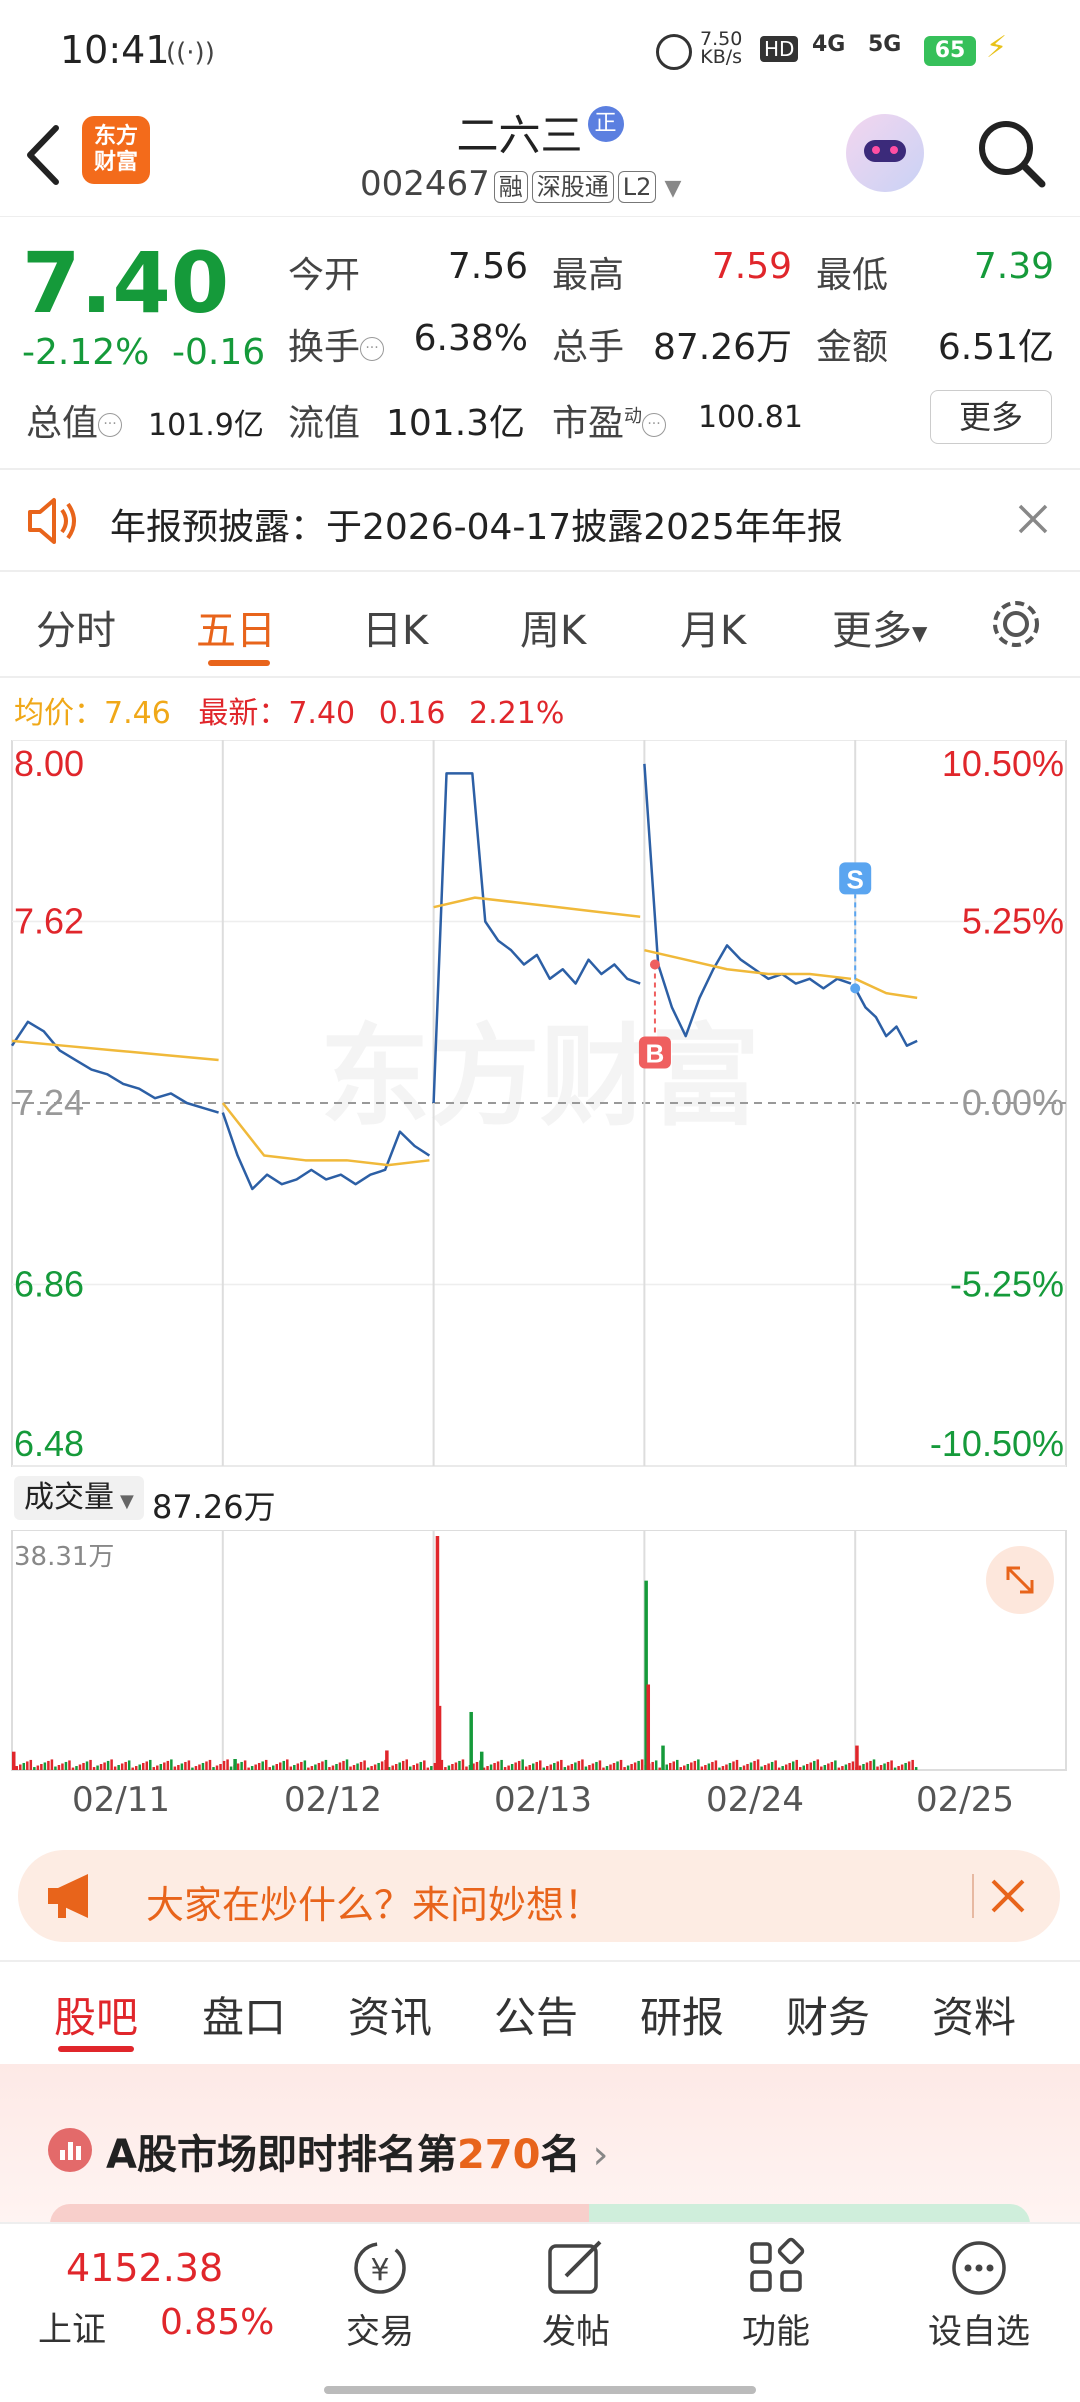 The width and height of the screenshot is (1080, 2402). I want to click on battery-icon: 65, so click(950, 51).